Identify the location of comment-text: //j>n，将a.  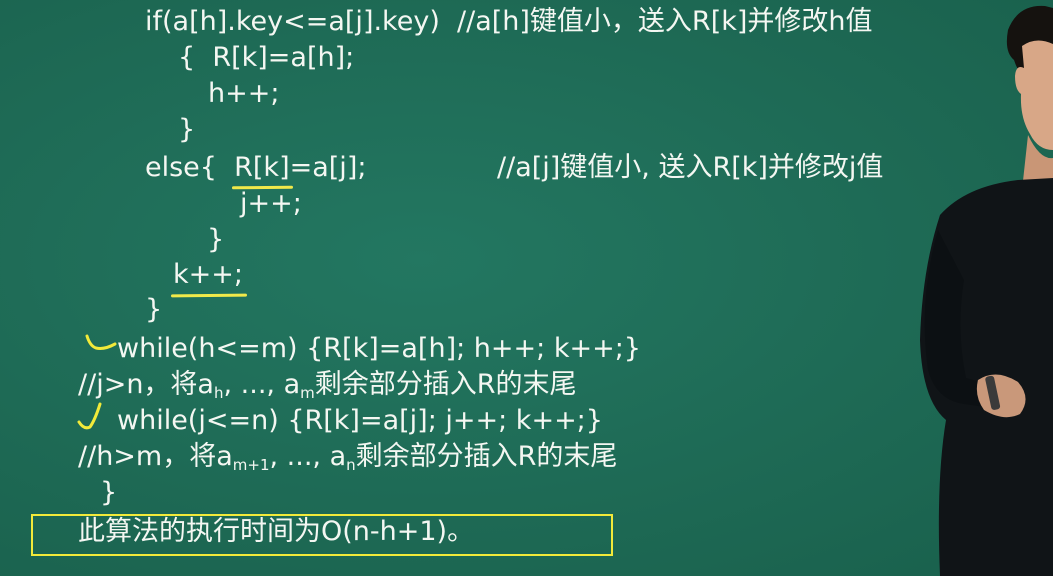
(146, 384).